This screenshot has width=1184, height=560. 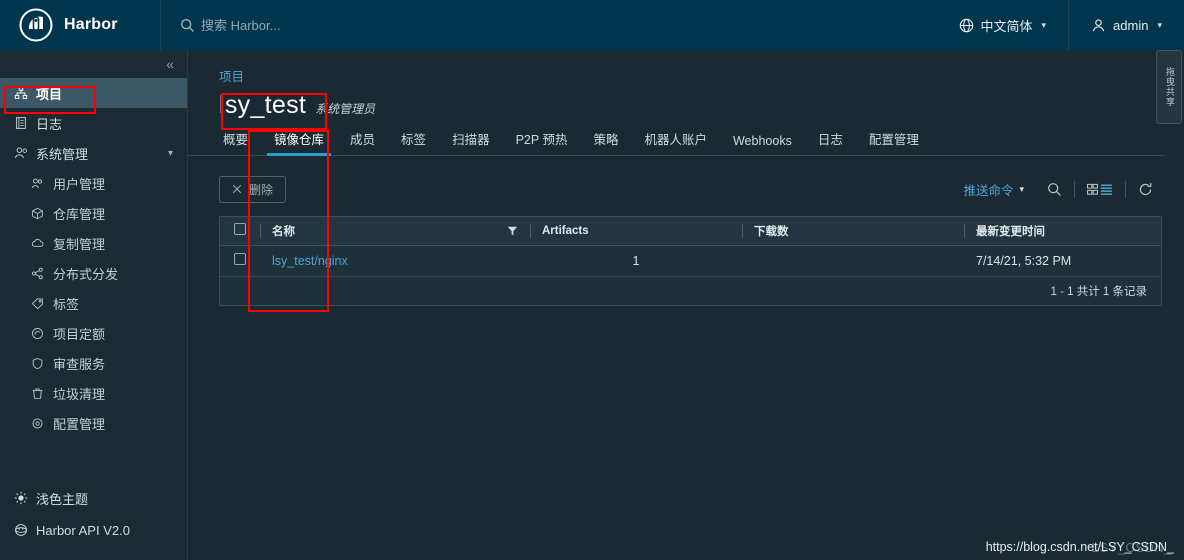 I want to click on table-header-row: 名称 Artifacts 下载数 最新变更时间, so click(x=690, y=231).